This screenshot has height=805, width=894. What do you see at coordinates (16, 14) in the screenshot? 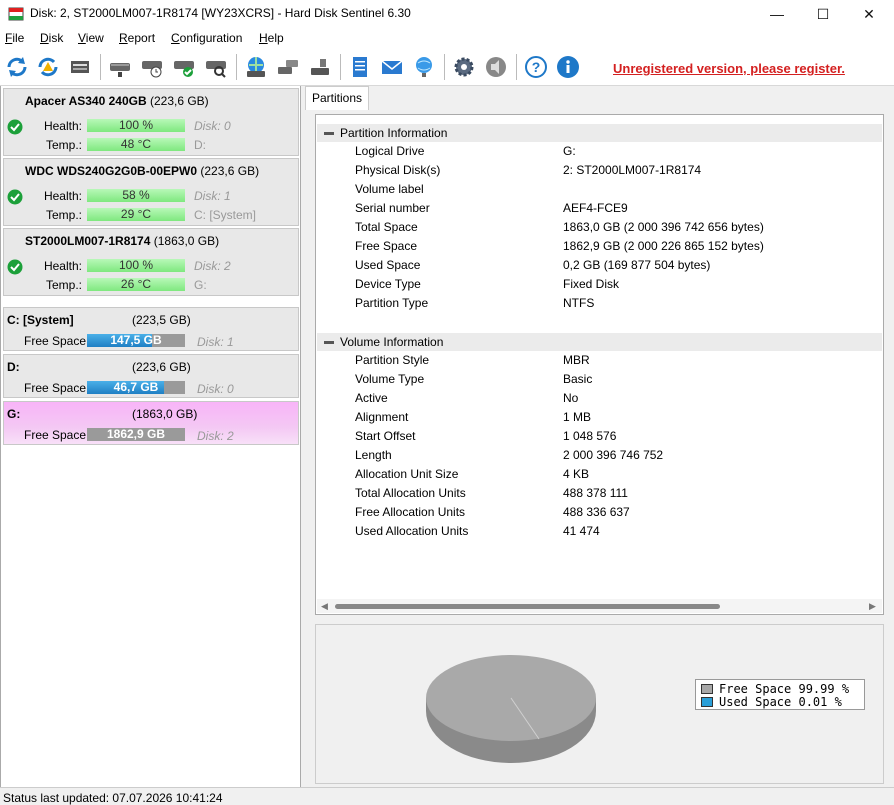
I see `app-icon` at bounding box center [16, 14].